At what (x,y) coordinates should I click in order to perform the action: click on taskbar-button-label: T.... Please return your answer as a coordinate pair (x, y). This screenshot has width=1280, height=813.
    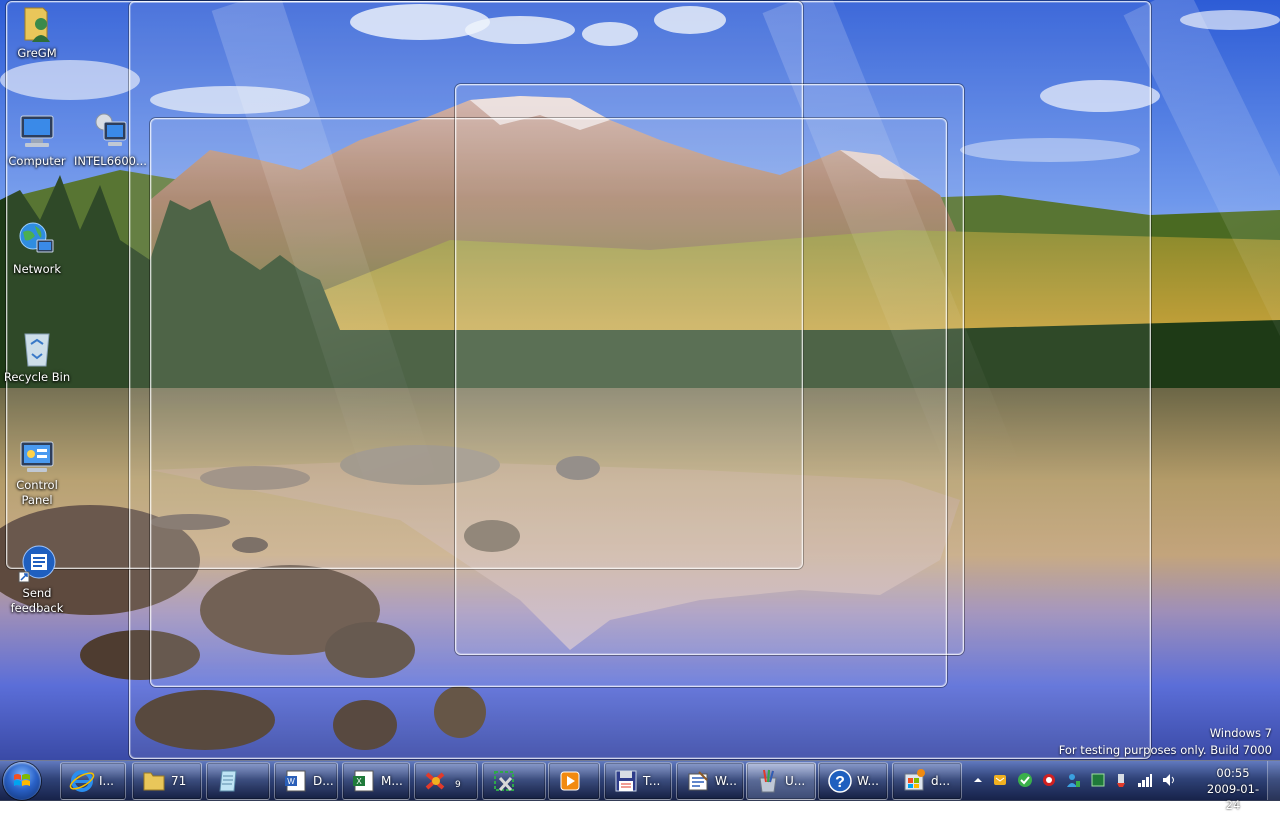
    Looking at the image, I should click on (652, 781).